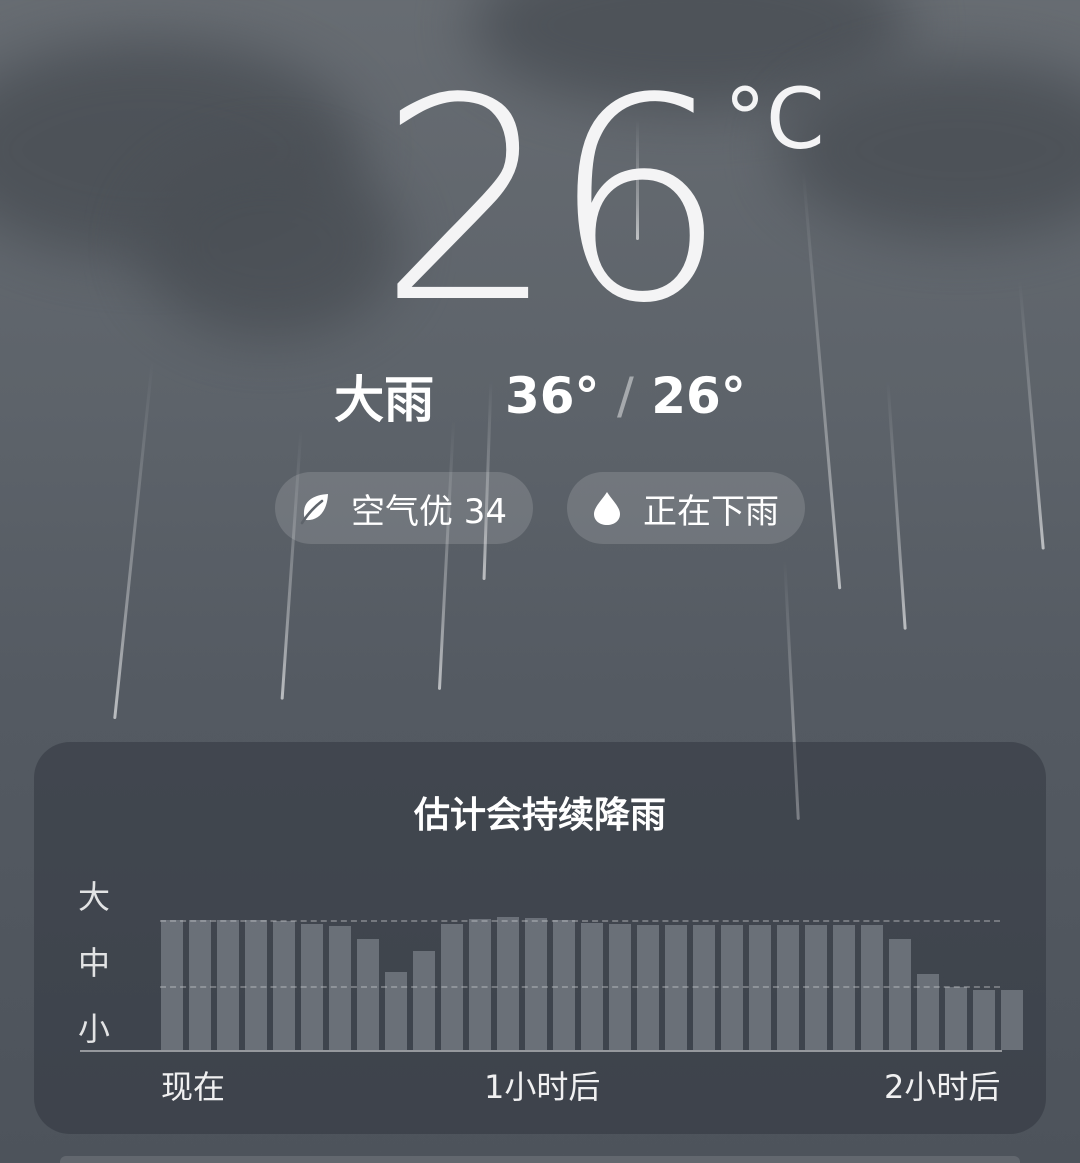 Image resolution: width=1080 pixels, height=1163 pixels. What do you see at coordinates (711, 511) in the screenshot?
I see `rain-status-label: 正在下雨` at bounding box center [711, 511].